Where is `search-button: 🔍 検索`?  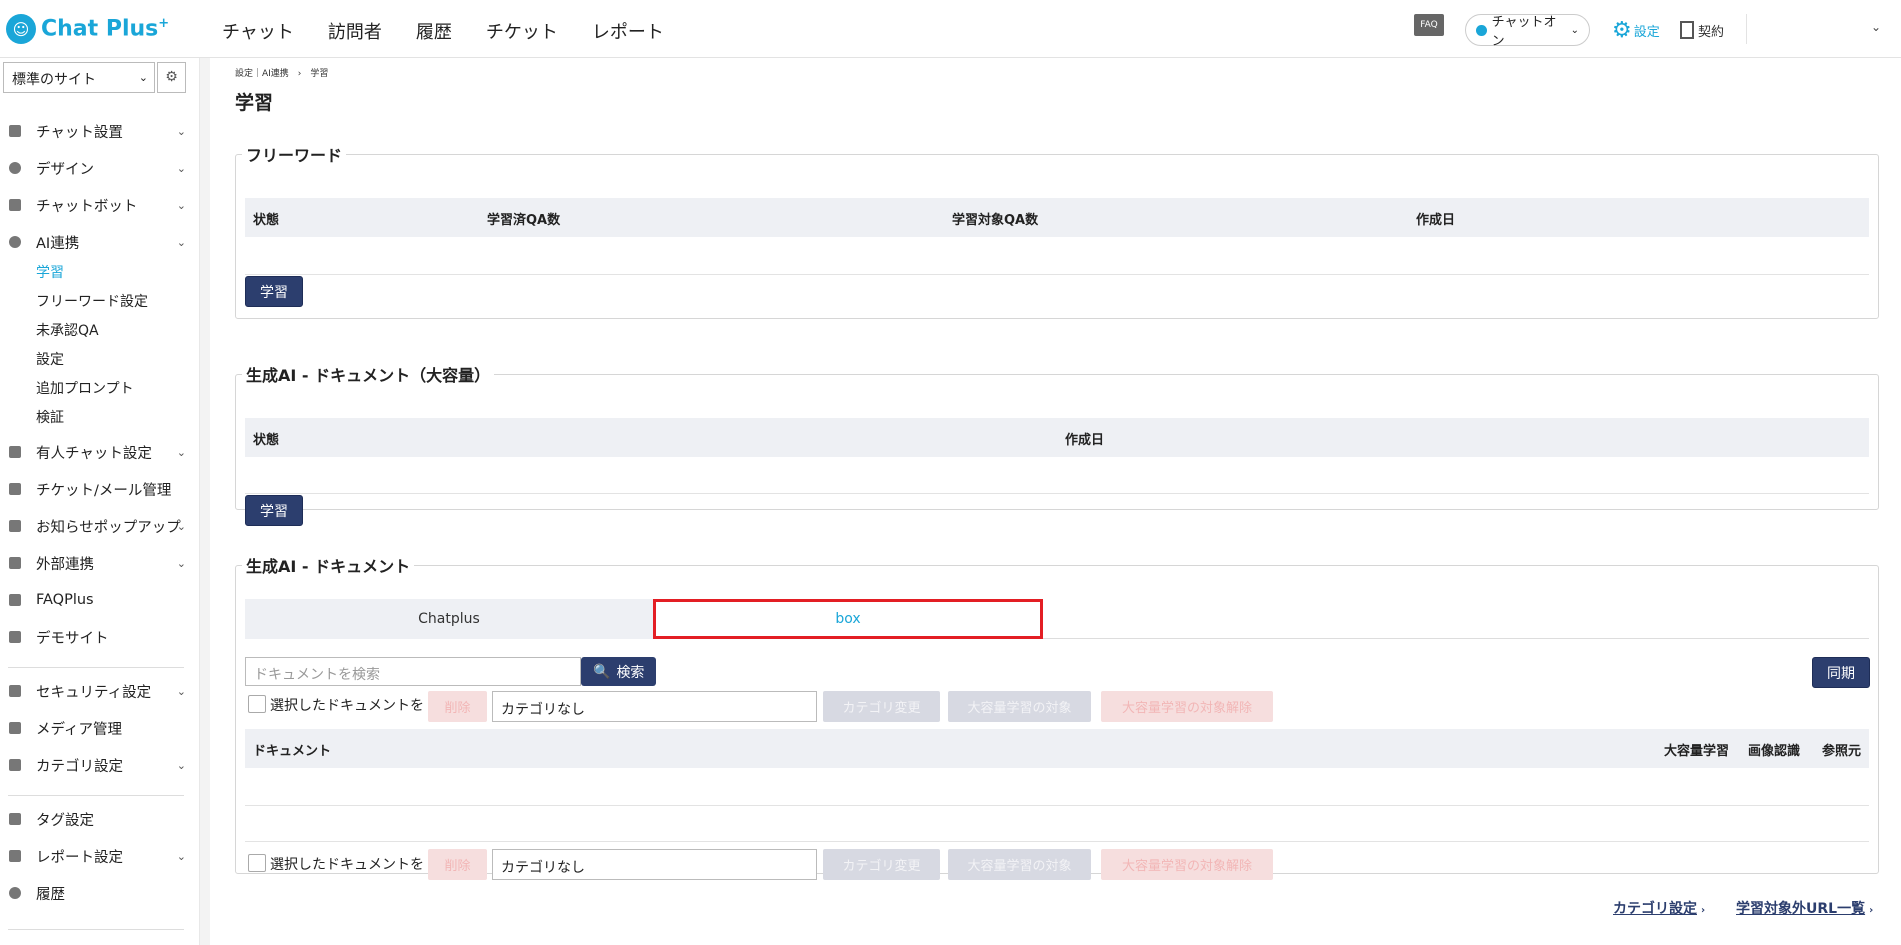
search-button: 🔍 検索 is located at coordinates (619, 671).